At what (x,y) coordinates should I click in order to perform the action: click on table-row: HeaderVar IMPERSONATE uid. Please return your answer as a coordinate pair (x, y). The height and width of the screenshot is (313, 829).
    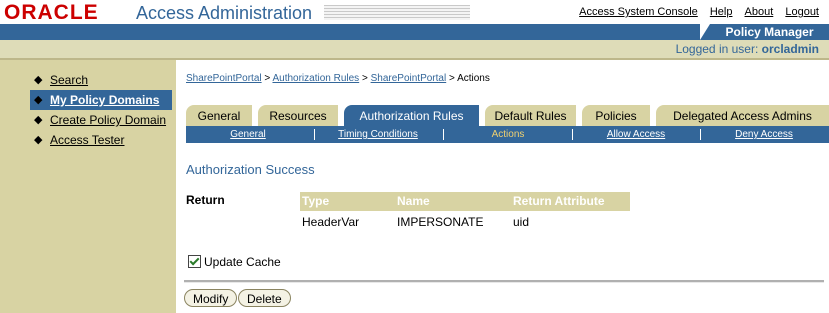
    Looking at the image, I should click on (465, 220).